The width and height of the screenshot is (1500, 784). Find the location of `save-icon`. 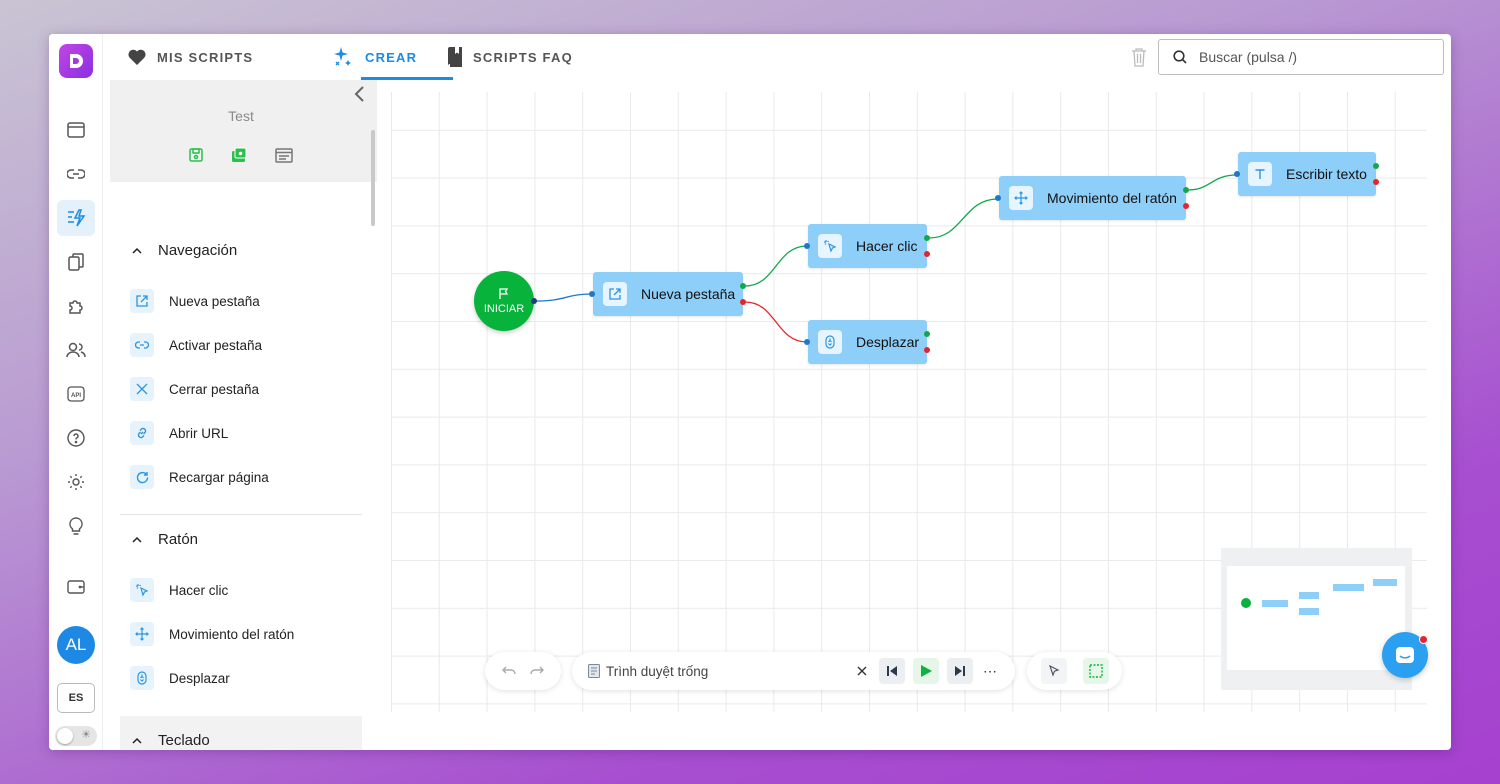

save-icon is located at coordinates (196, 155).